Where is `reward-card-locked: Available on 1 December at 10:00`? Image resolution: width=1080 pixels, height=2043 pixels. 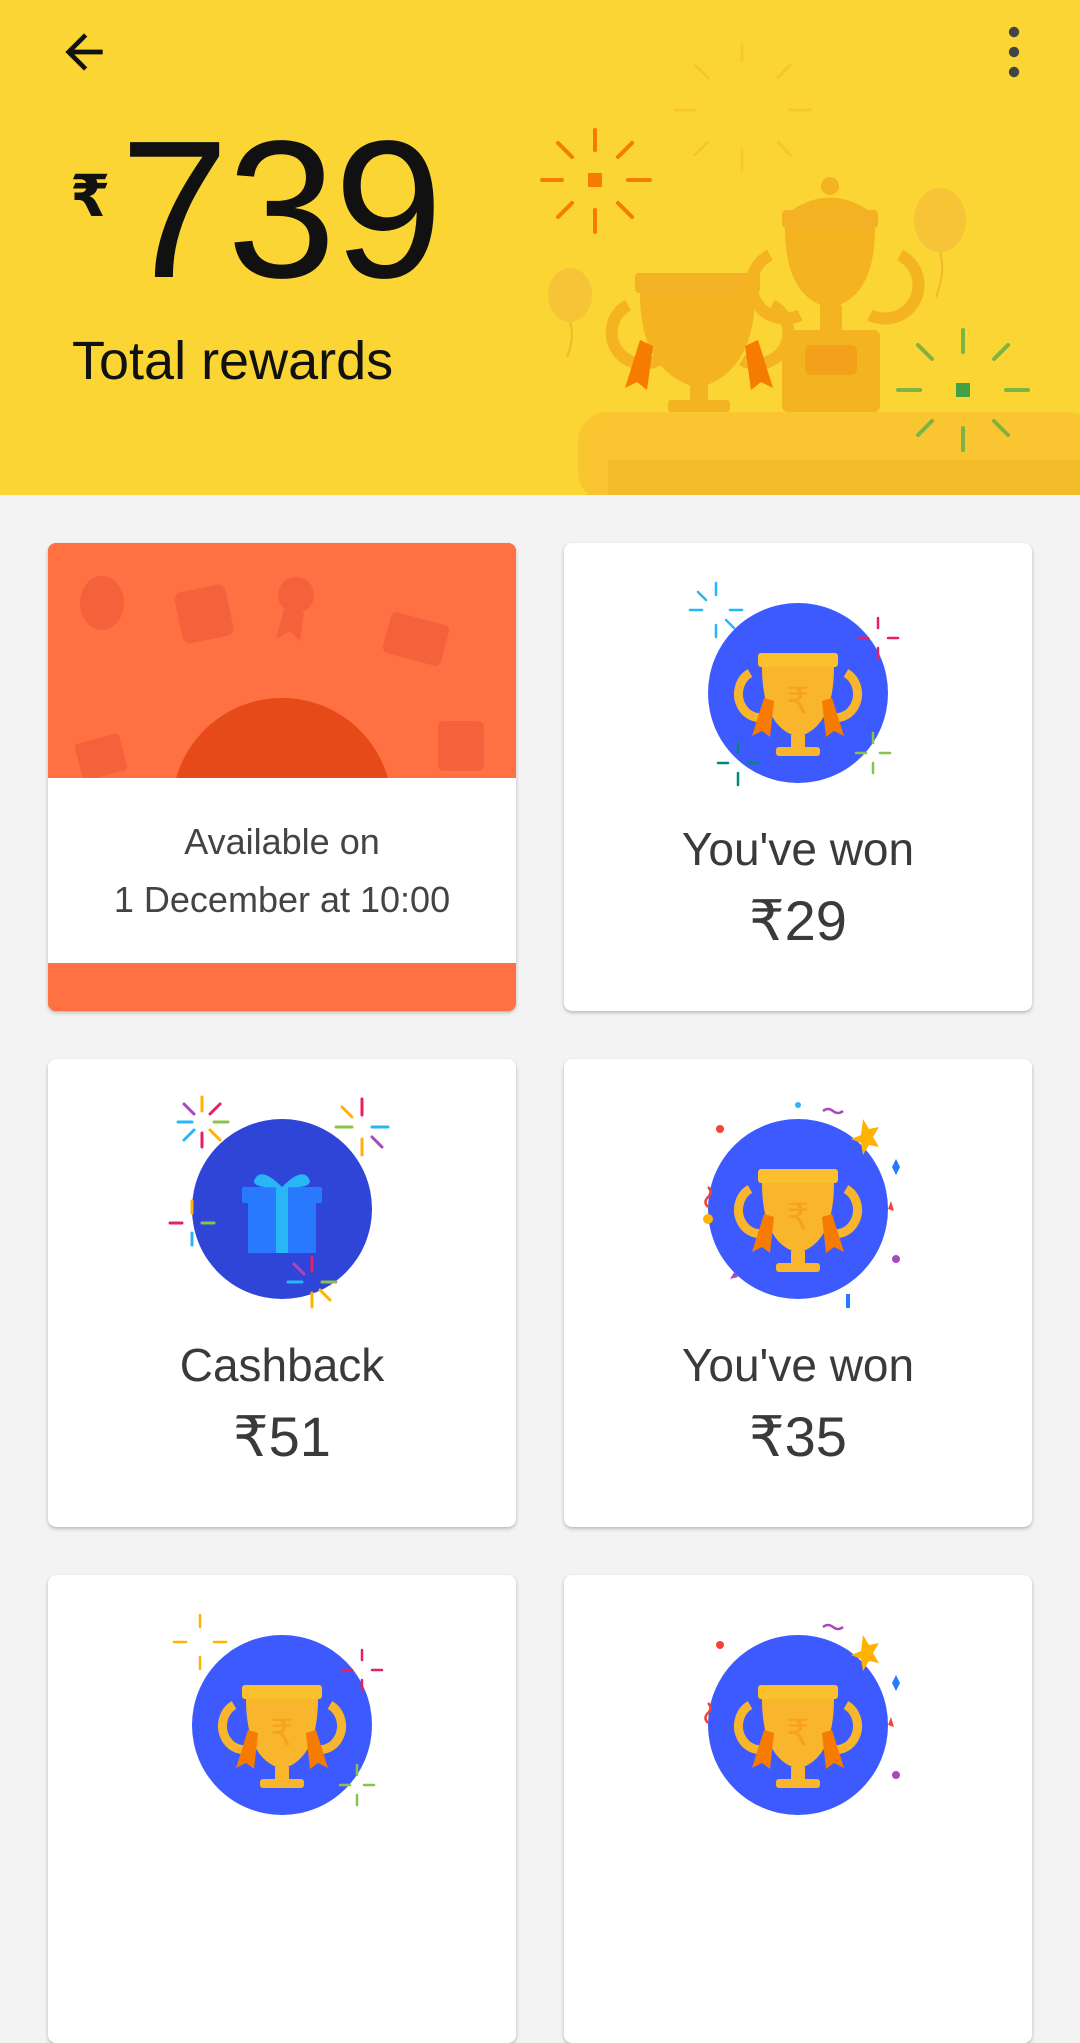 reward-card-locked: Available on 1 December at 10:00 is located at coordinates (282, 777).